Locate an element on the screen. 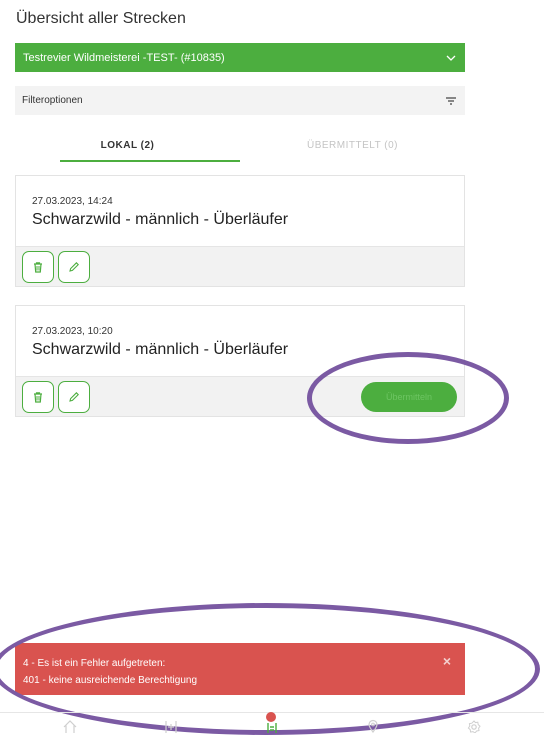 The width and height of the screenshot is (544, 738). nav-settings is located at coordinates (474, 725).